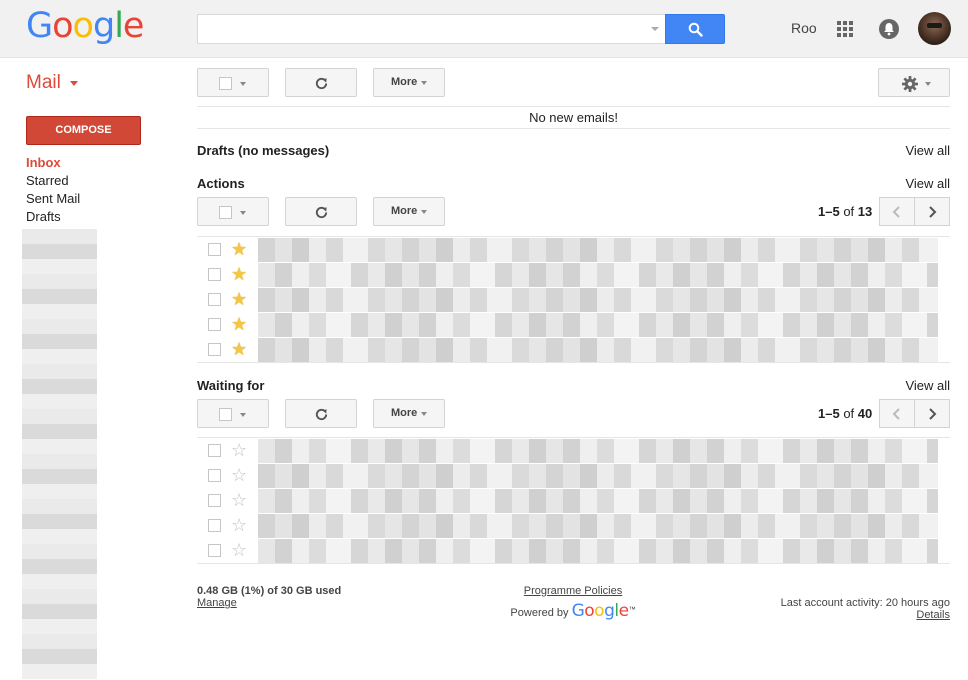  What do you see at coordinates (849, 211) in the screenshot?
I see `pagination-of: of` at bounding box center [849, 211].